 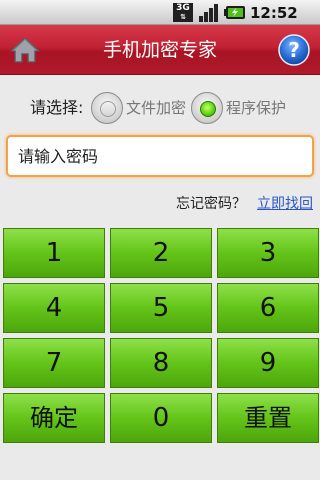 What do you see at coordinates (268, 253) in the screenshot?
I see `key-3: 3` at bounding box center [268, 253].